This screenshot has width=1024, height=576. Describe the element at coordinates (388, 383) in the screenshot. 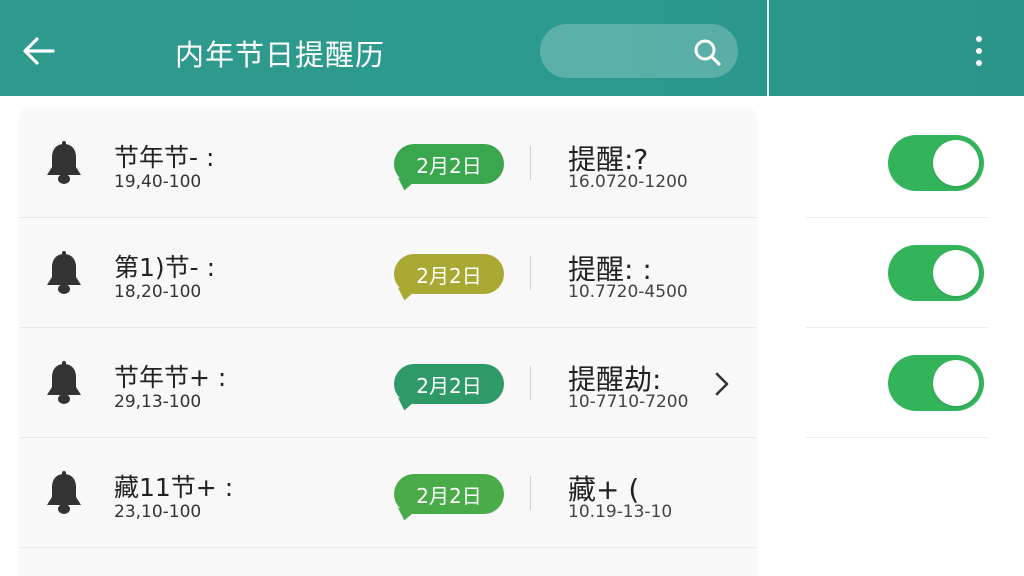

I see `list-item: 节年节+ : 29,13-100 2月2日 提醒劫: 10-7710-7200` at that location.